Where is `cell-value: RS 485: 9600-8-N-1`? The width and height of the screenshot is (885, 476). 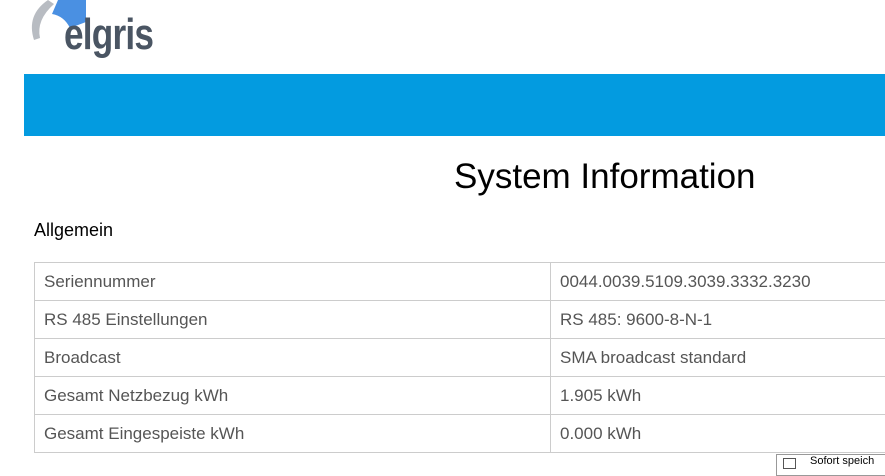
cell-value: RS 485: 9600-8-N-1 is located at coordinates (718, 320).